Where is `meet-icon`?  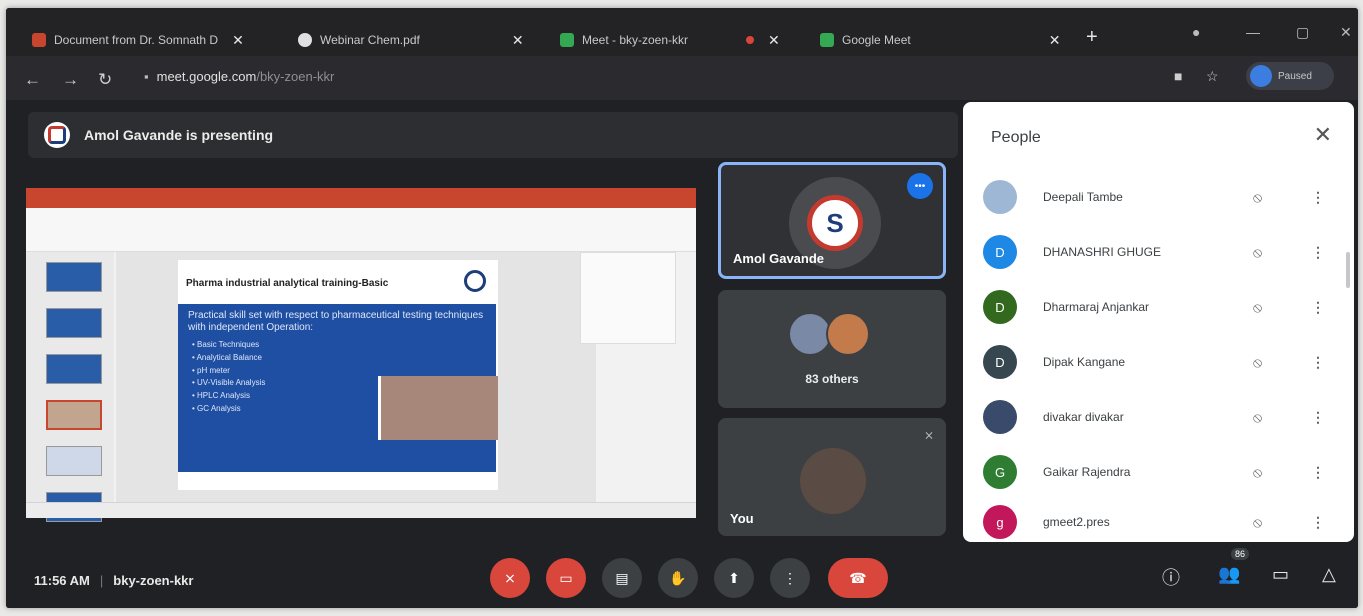
meet-icon is located at coordinates (567, 40).